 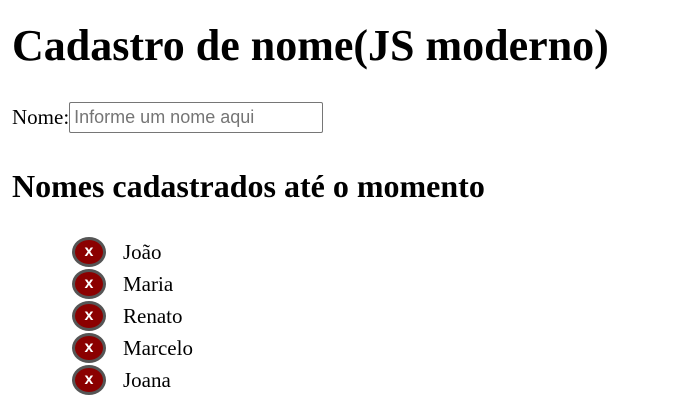 What do you see at coordinates (196, 117) in the screenshot?
I see `name-input` at bounding box center [196, 117].